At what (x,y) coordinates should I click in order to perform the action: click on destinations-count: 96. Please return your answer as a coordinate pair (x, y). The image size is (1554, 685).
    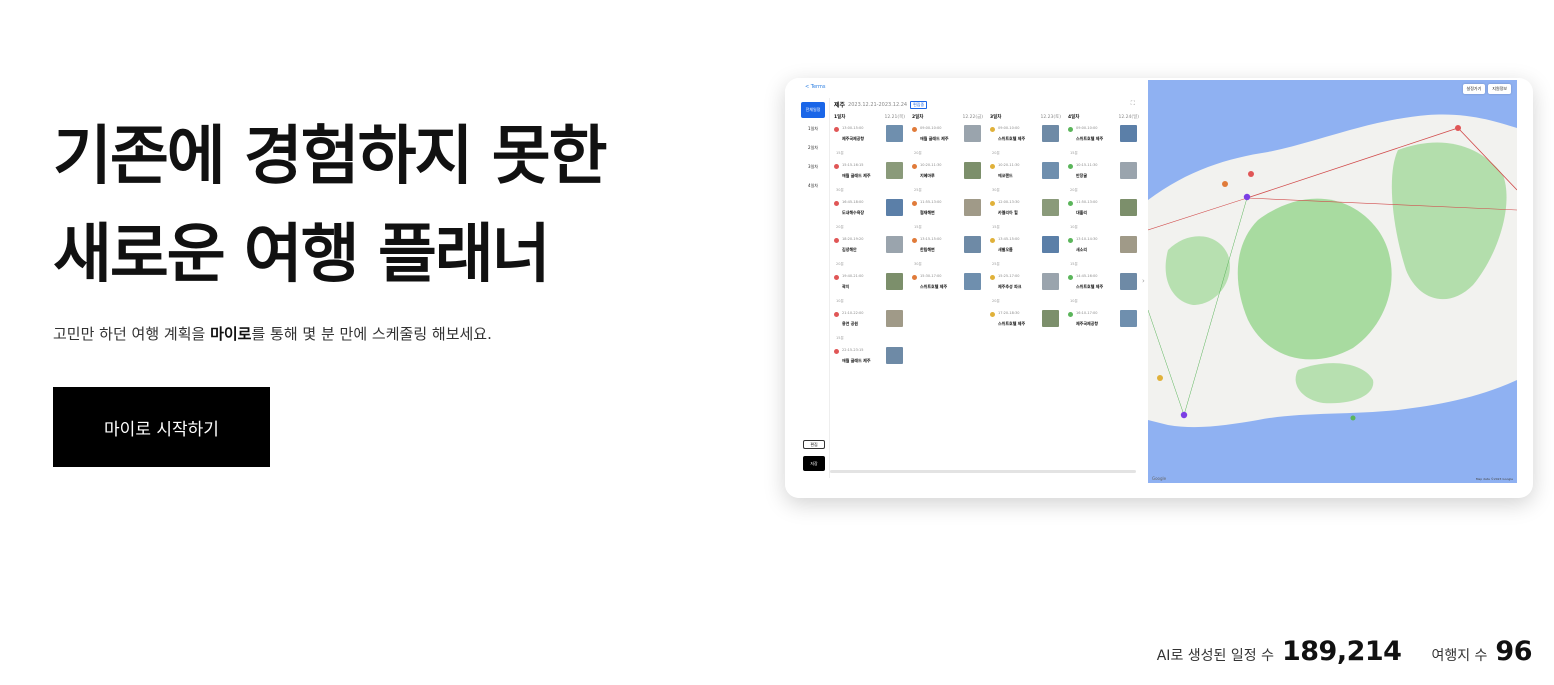
    Looking at the image, I should click on (1513, 651).